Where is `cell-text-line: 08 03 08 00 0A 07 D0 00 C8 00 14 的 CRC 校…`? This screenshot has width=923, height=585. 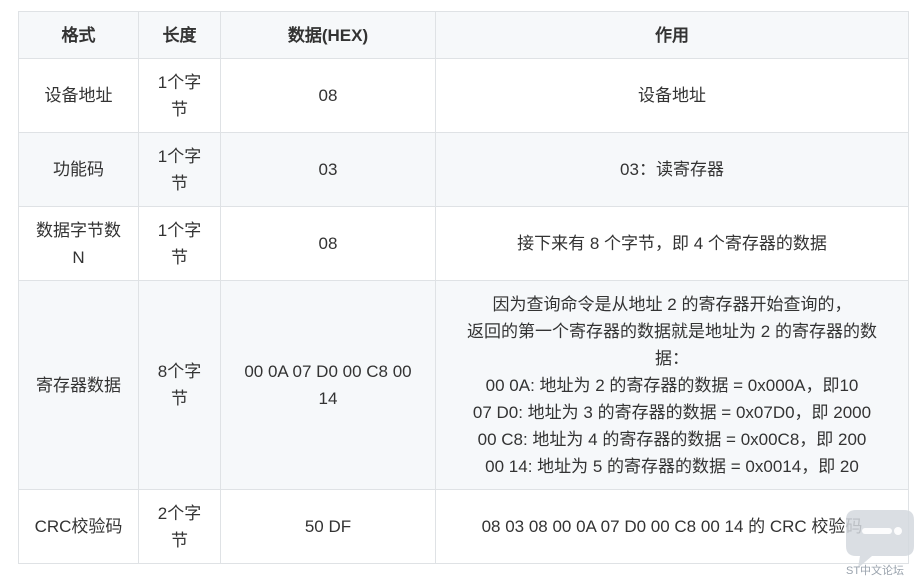 cell-text-line: 08 03 08 00 0A 07 D0 00 C8 00 14 的 CRC 校… is located at coordinates (672, 526).